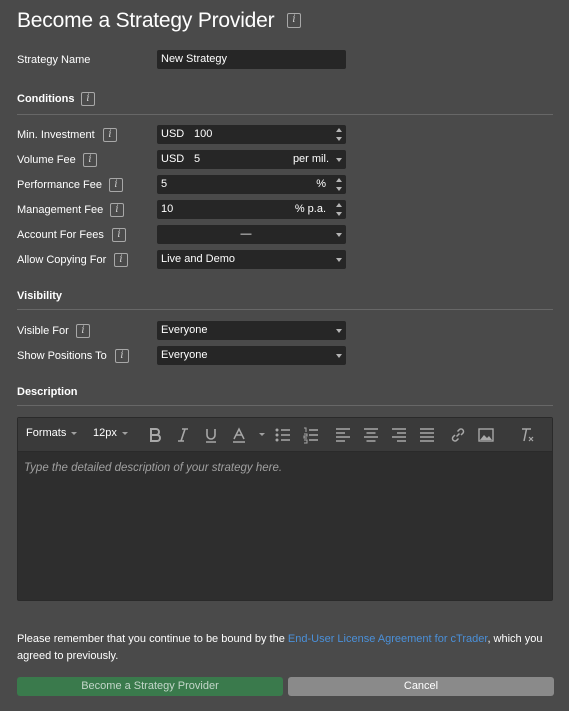 Image resolution: width=569 pixels, height=711 pixels. What do you see at coordinates (56, 135) in the screenshot?
I see `min-investment-label: Min. Investment` at bounding box center [56, 135].